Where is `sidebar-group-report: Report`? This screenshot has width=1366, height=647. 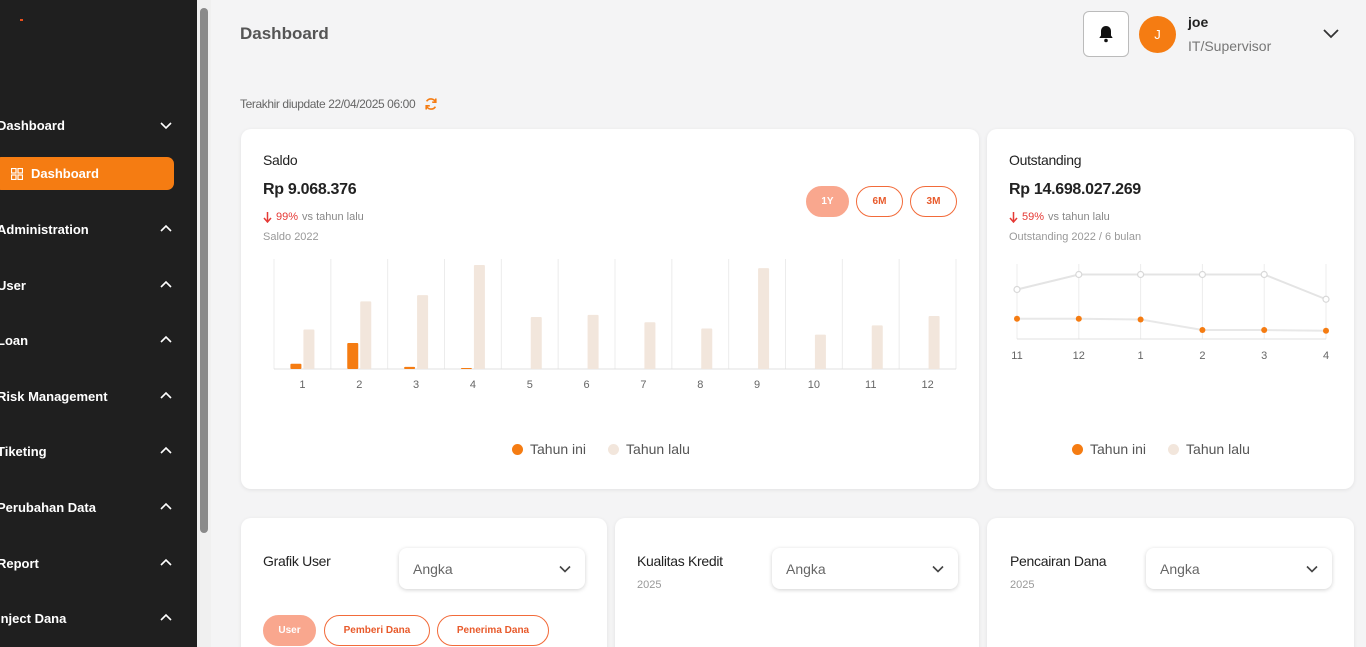 sidebar-group-report: Report is located at coordinates (98, 563).